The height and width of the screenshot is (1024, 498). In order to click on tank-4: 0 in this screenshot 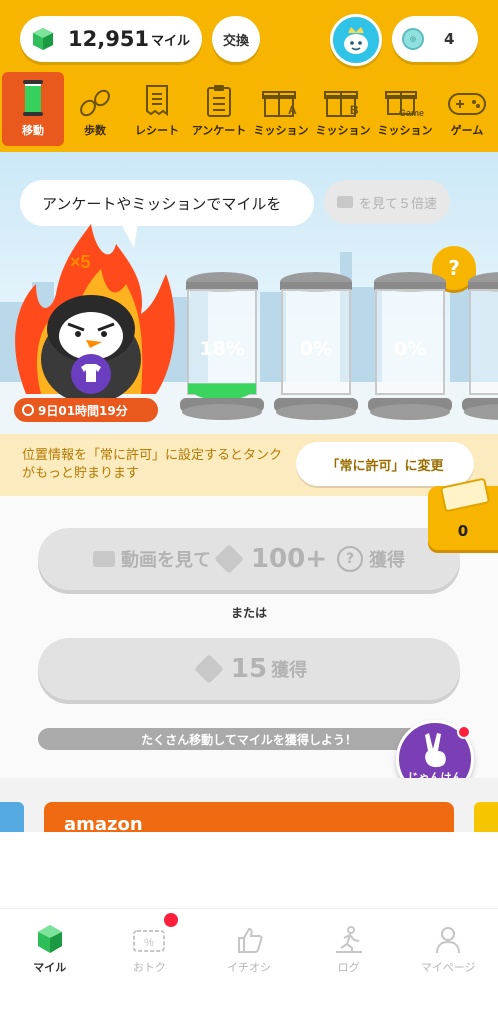, I will do `click(480, 347)`.